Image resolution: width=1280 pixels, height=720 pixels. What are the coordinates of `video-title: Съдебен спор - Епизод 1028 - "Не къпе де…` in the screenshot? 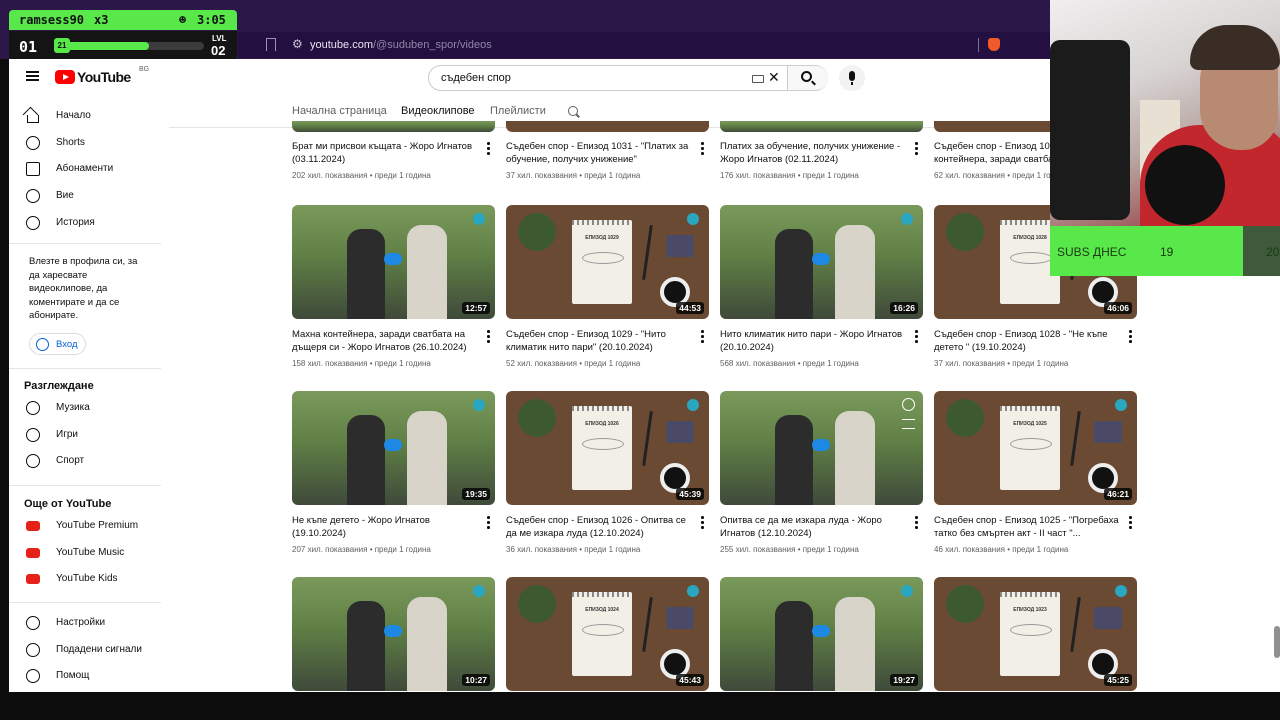 It's located at (1026, 341).